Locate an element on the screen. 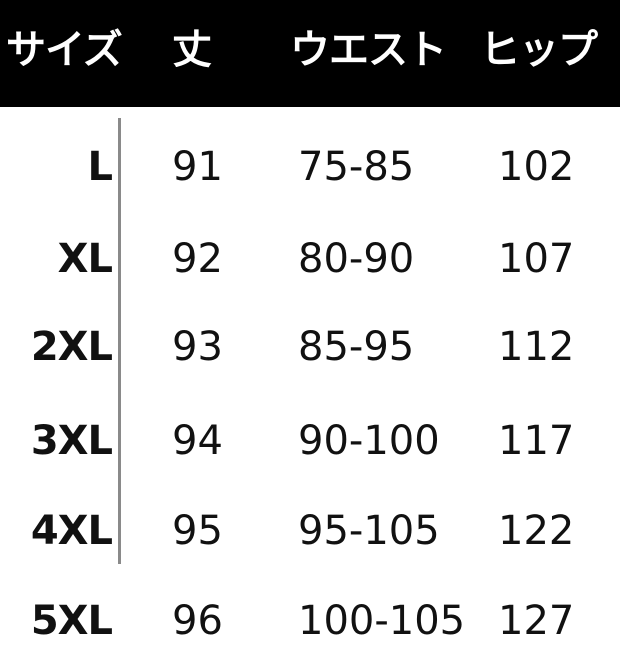  table-row: 5XL 96 100-105 127 is located at coordinates (310, 621).